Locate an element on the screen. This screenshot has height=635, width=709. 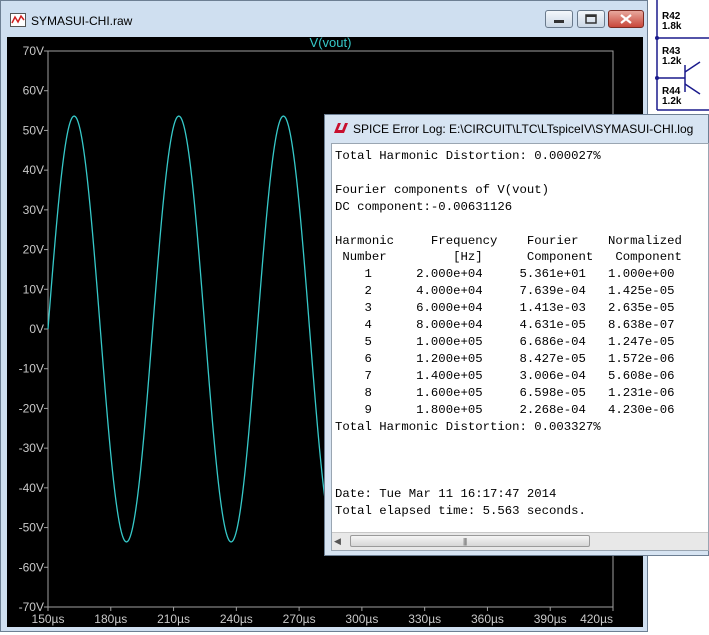
scrollbar-thumb: ||| is located at coordinates (470, 541).